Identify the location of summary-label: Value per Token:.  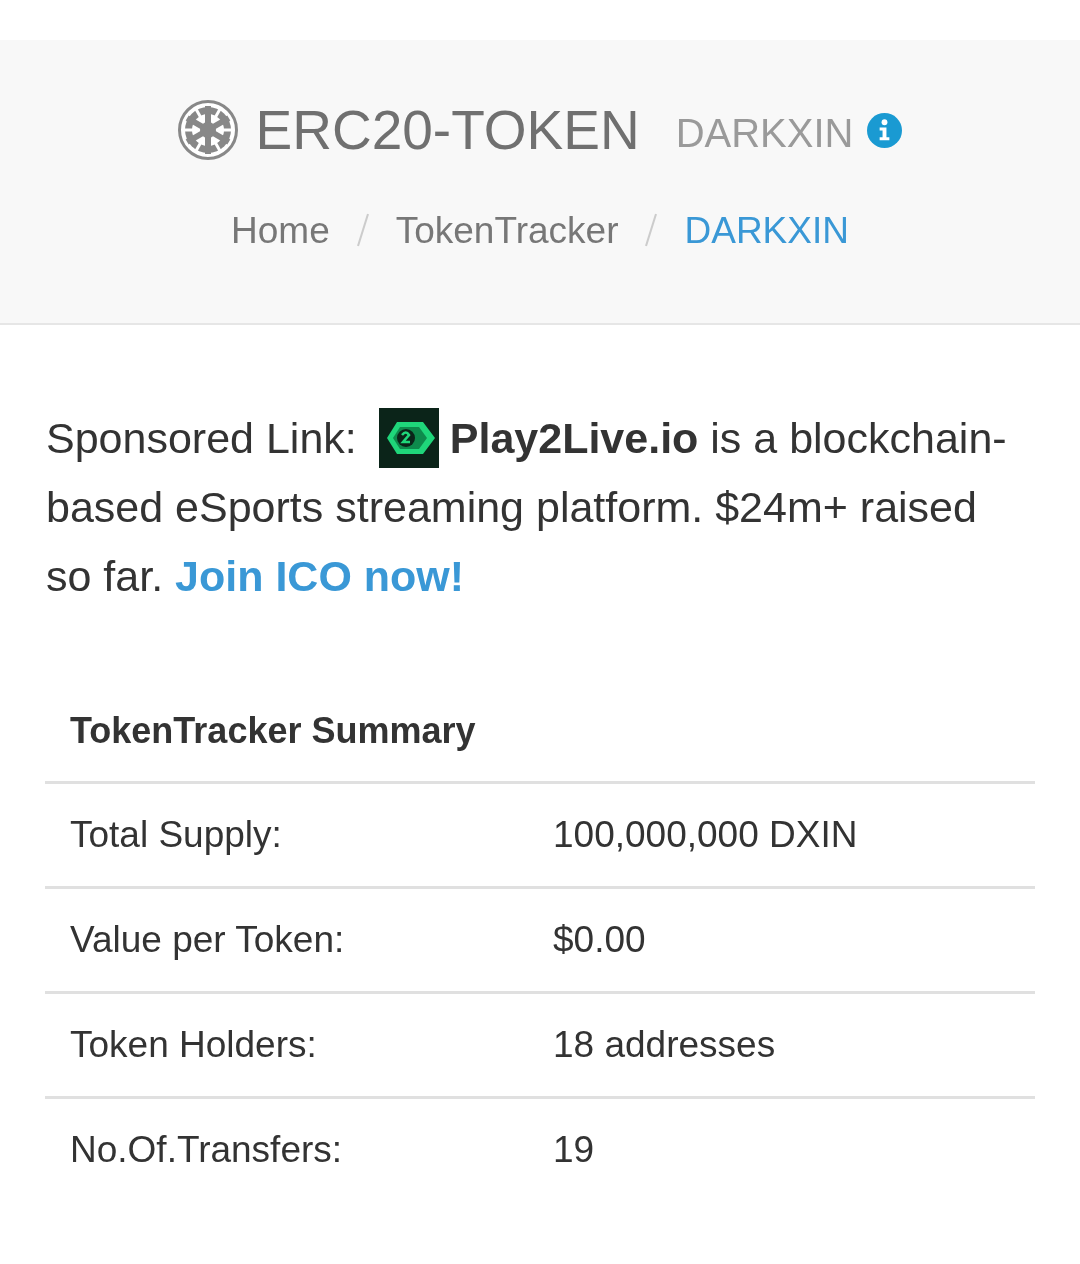
(207, 940).